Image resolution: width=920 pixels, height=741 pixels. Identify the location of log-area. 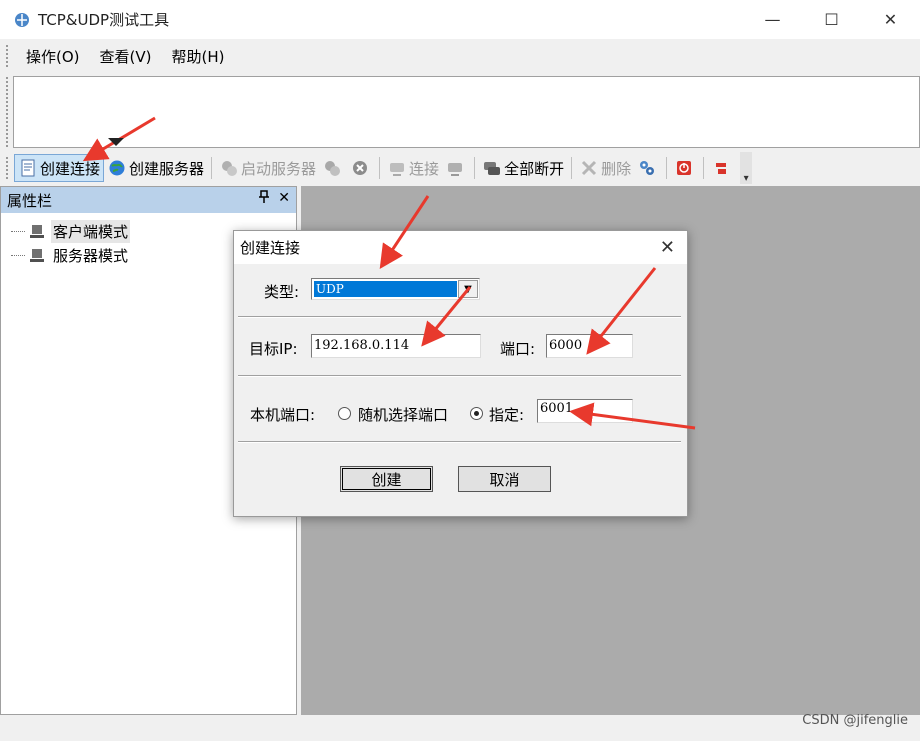
(463, 112).